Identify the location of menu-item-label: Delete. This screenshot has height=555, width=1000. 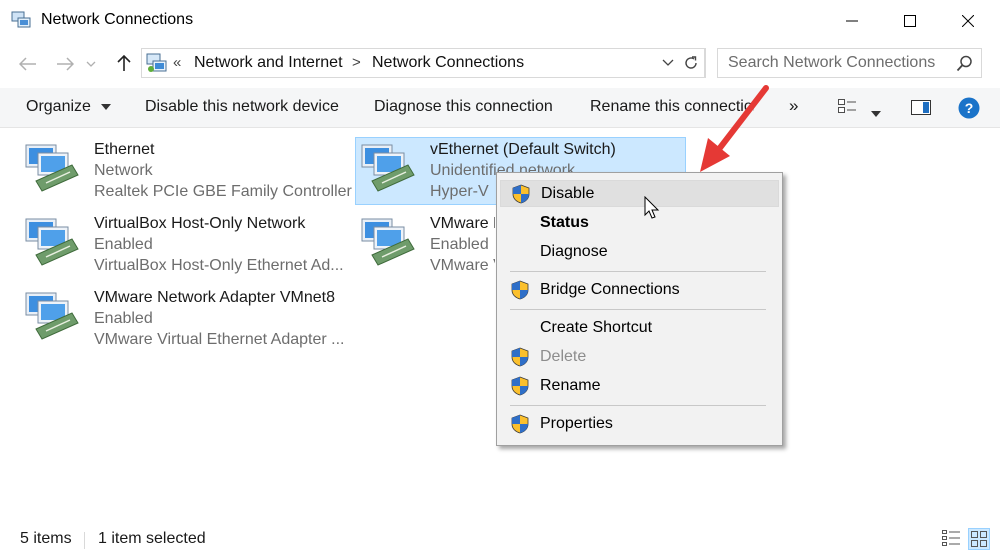
(563, 356).